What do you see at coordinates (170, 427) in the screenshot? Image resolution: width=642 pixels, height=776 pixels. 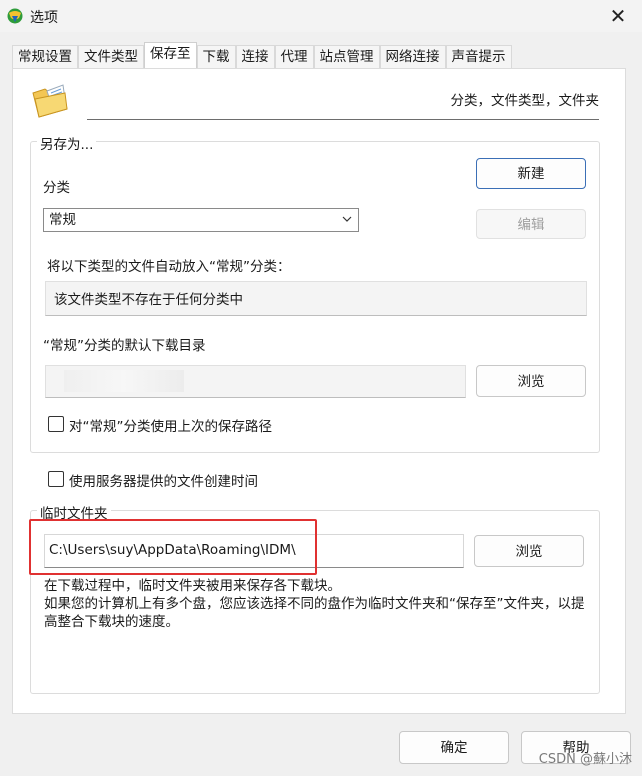 I see `use-last-path-label: 对“常规”分类使用上次的保存路径` at bounding box center [170, 427].